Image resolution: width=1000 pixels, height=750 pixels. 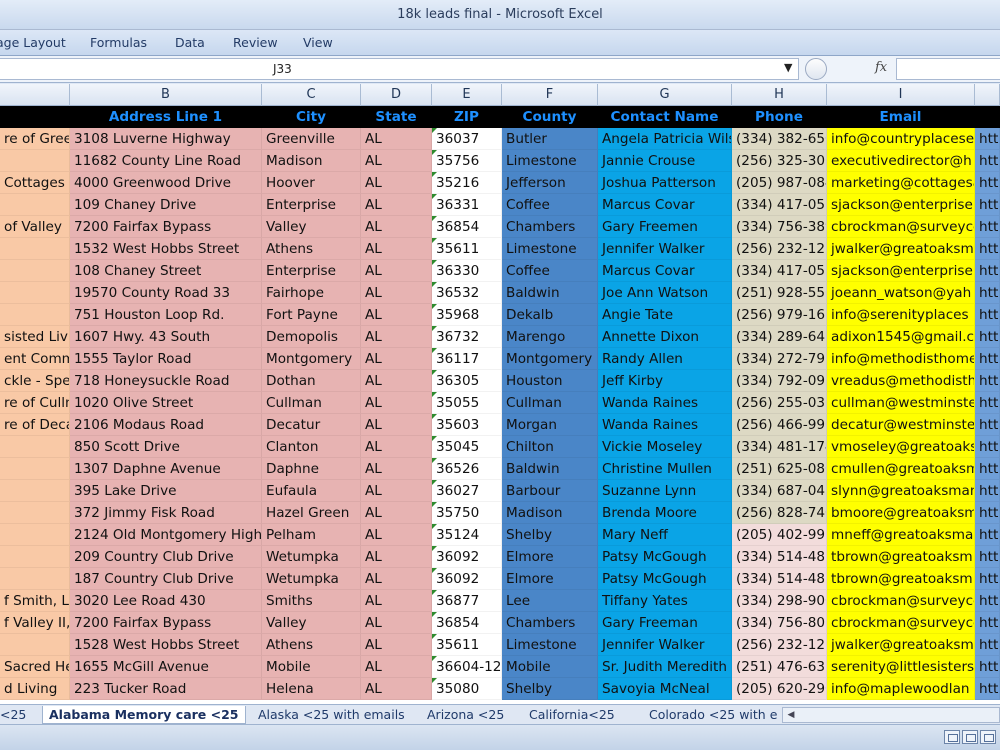 What do you see at coordinates (665, 337) in the screenshot?
I see `contact-name-cell: Annette Dixon` at bounding box center [665, 337].